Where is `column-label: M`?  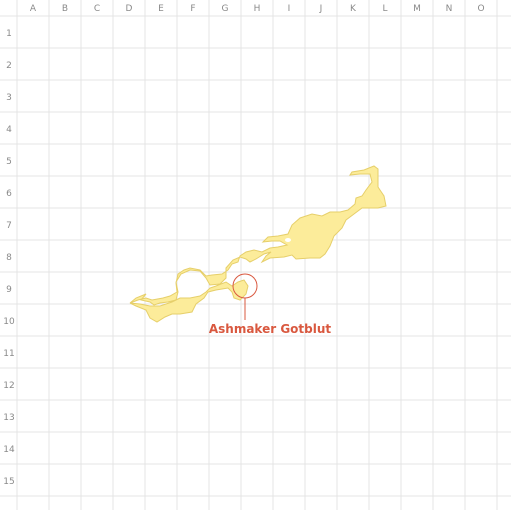 column-label: M is located at coordinates (417, 9).